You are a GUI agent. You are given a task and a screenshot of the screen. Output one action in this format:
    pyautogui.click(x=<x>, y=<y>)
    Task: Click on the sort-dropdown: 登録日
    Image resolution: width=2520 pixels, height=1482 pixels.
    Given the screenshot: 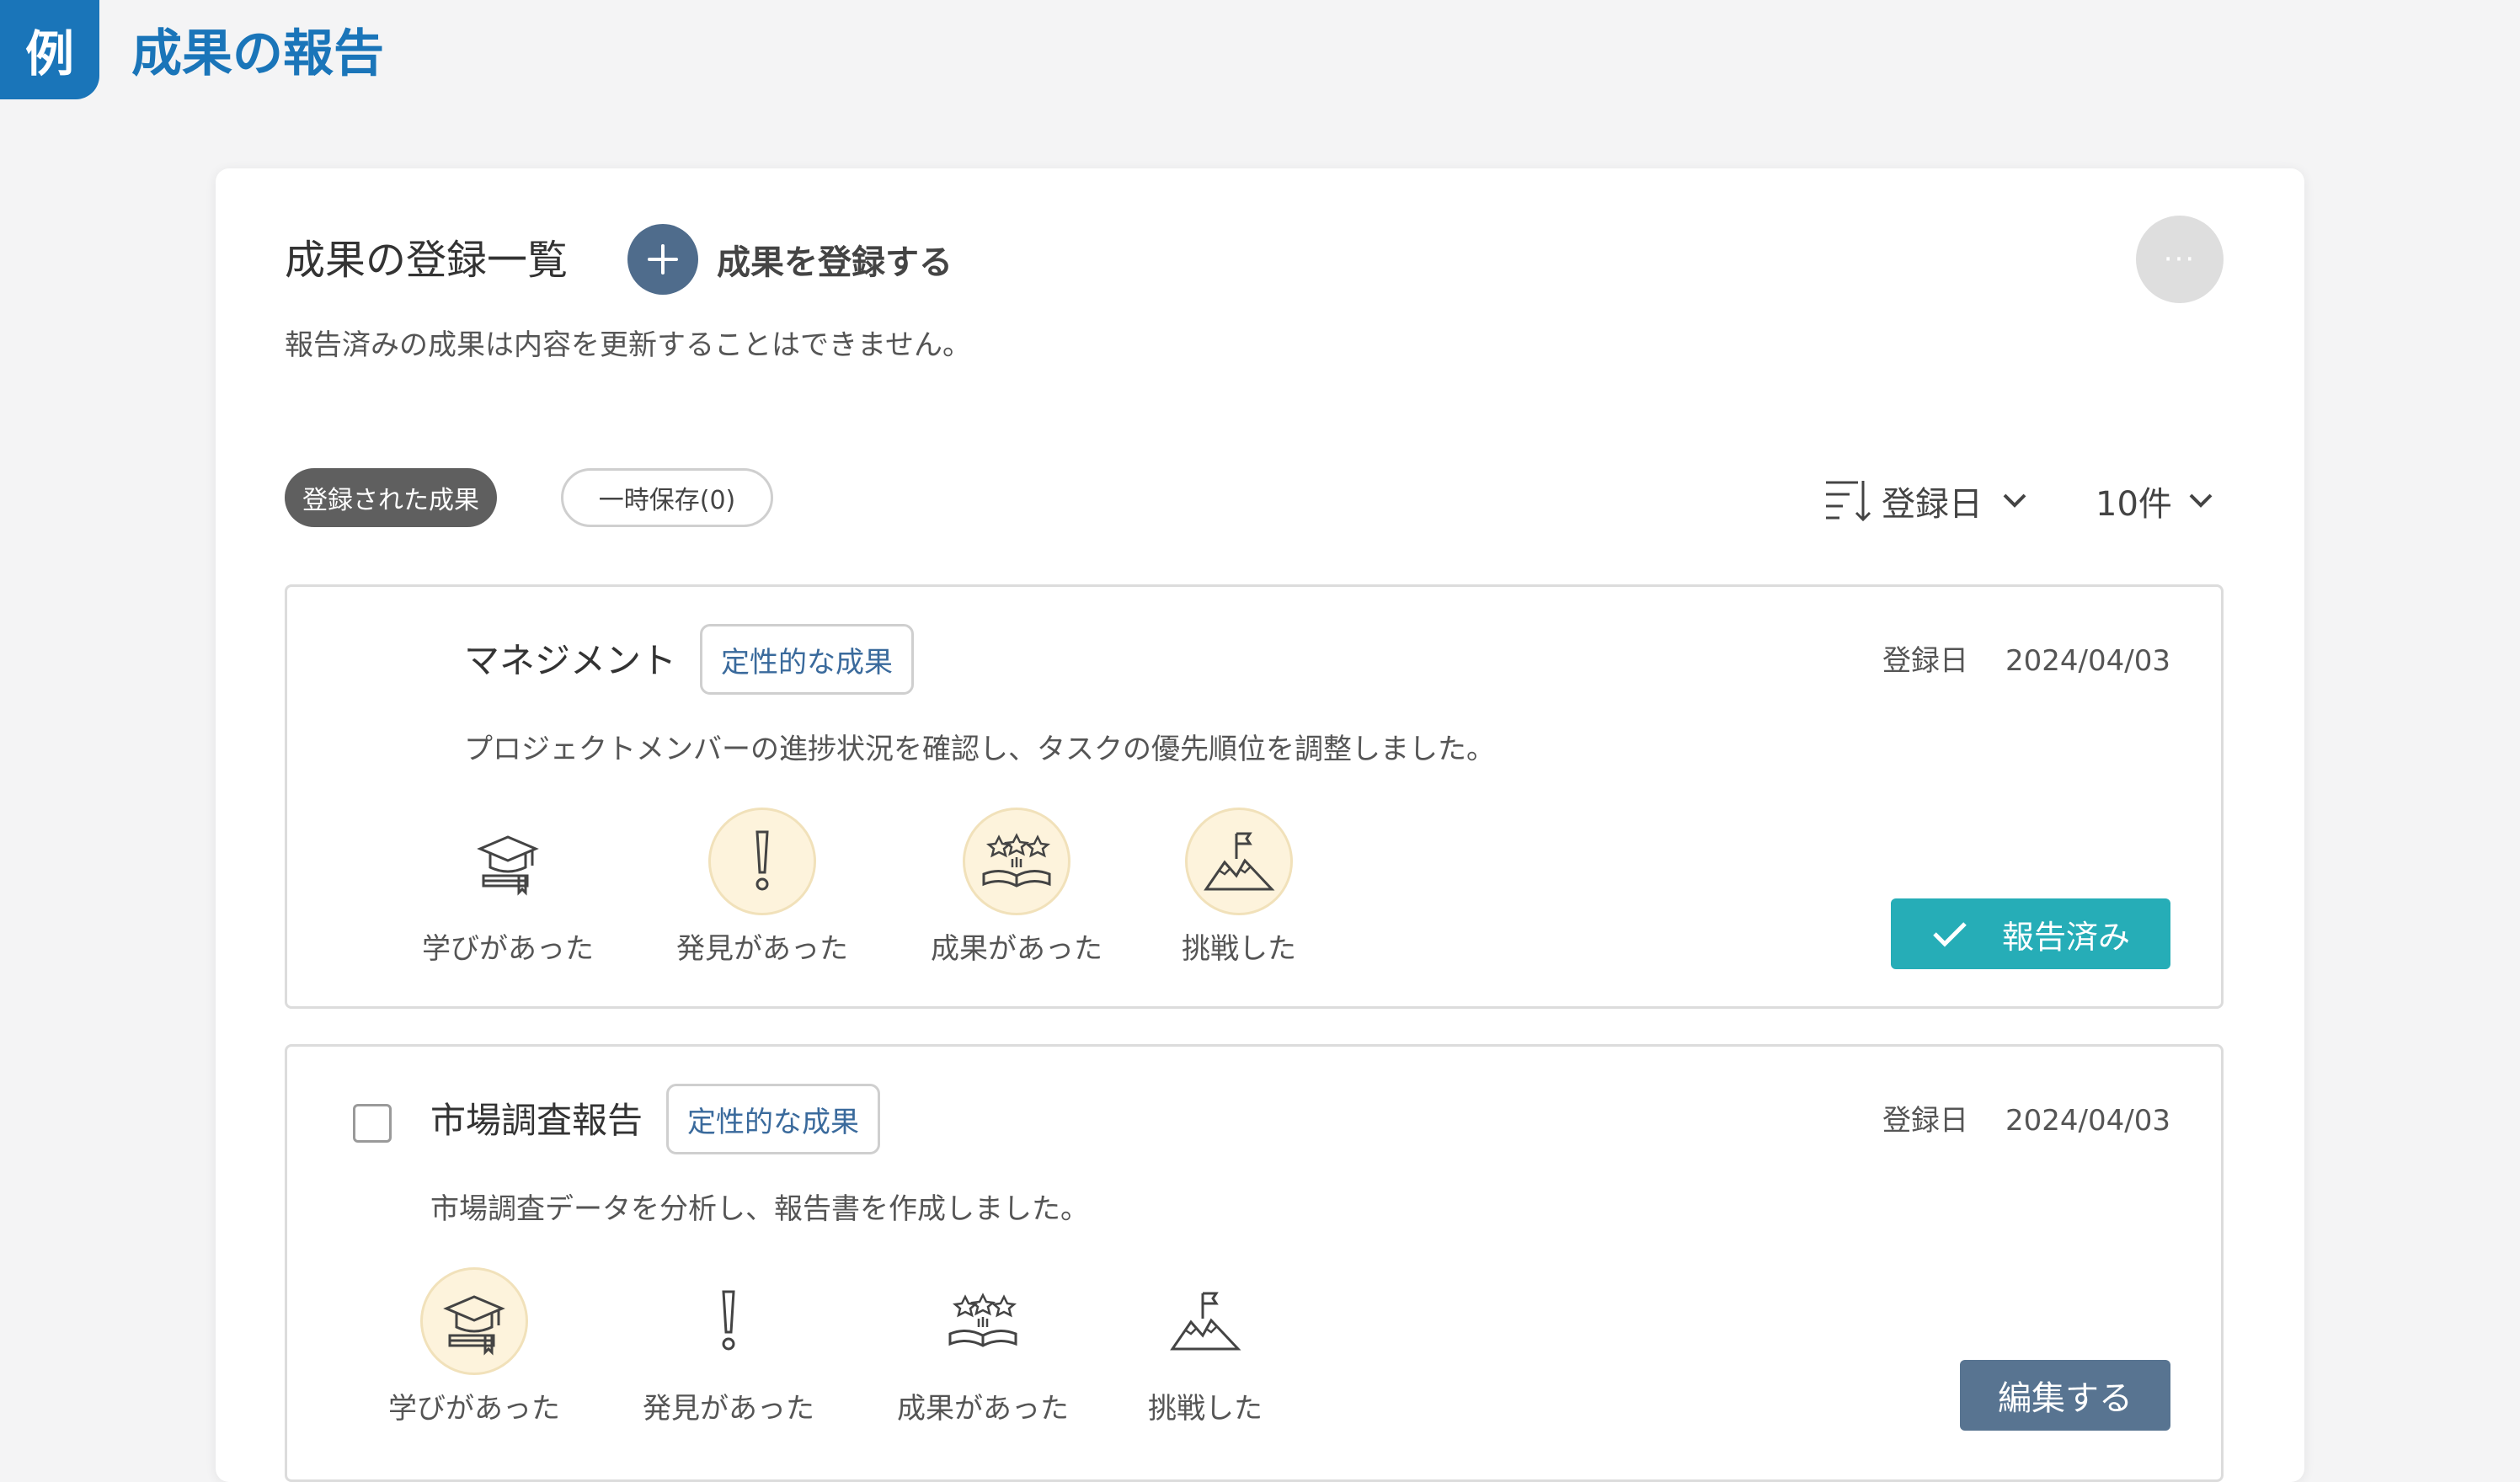 What is the action you would take?
    pyautogui.click(x=1928, y=501)
    